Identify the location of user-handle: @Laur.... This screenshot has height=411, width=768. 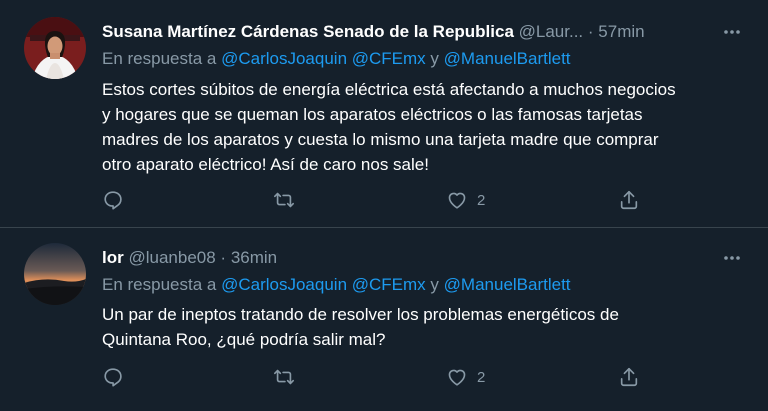
(551, 31).